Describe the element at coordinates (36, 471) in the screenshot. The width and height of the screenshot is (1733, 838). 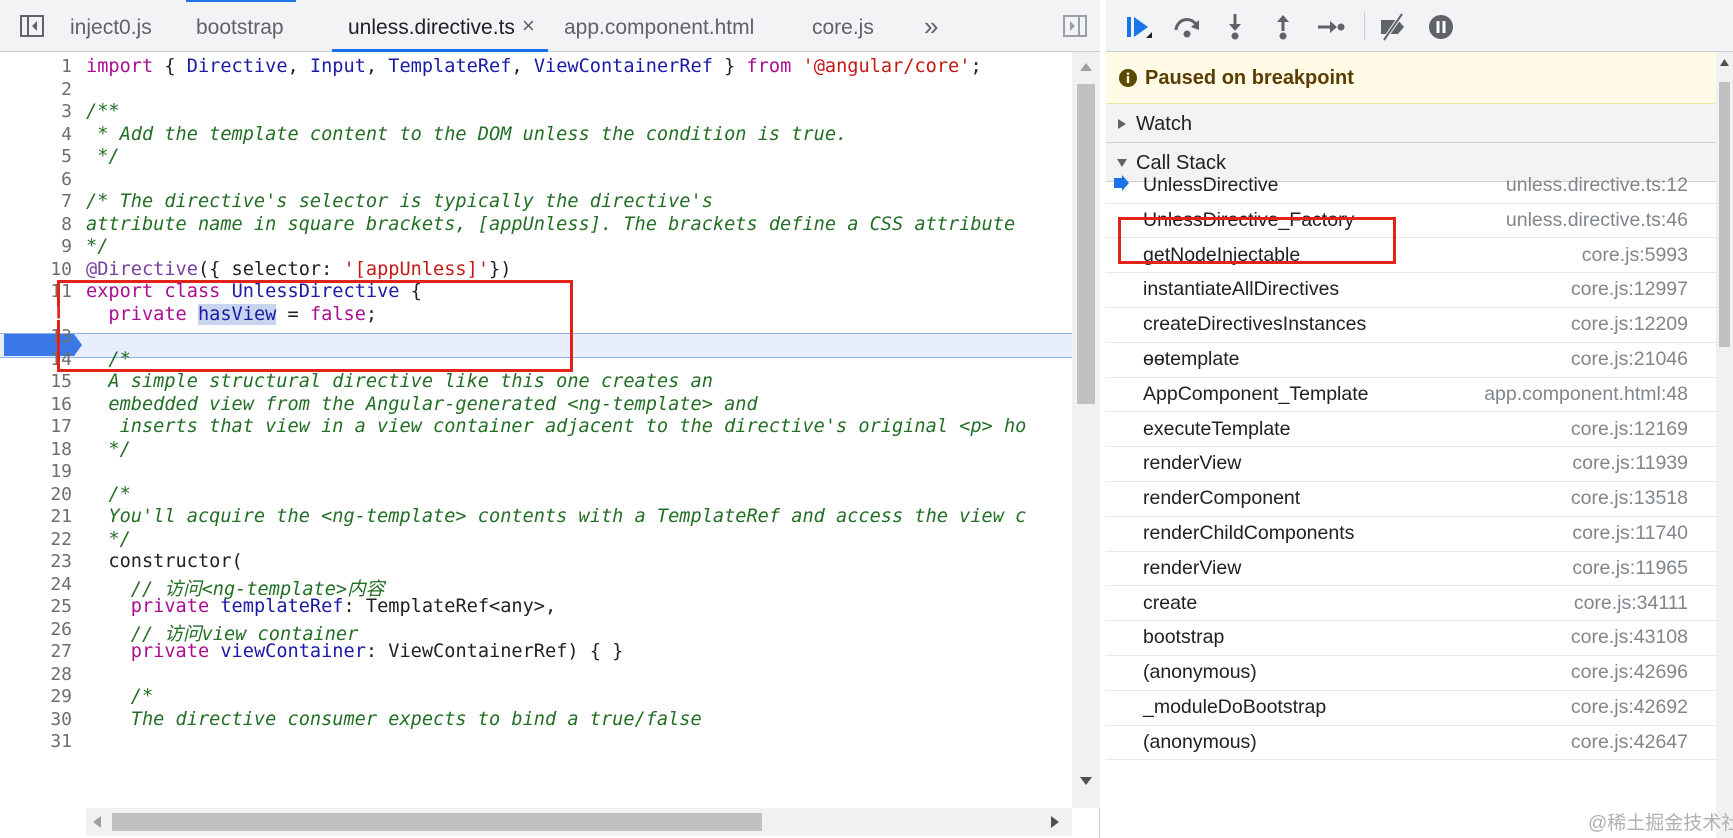
I see `line-number: 19` at that location.